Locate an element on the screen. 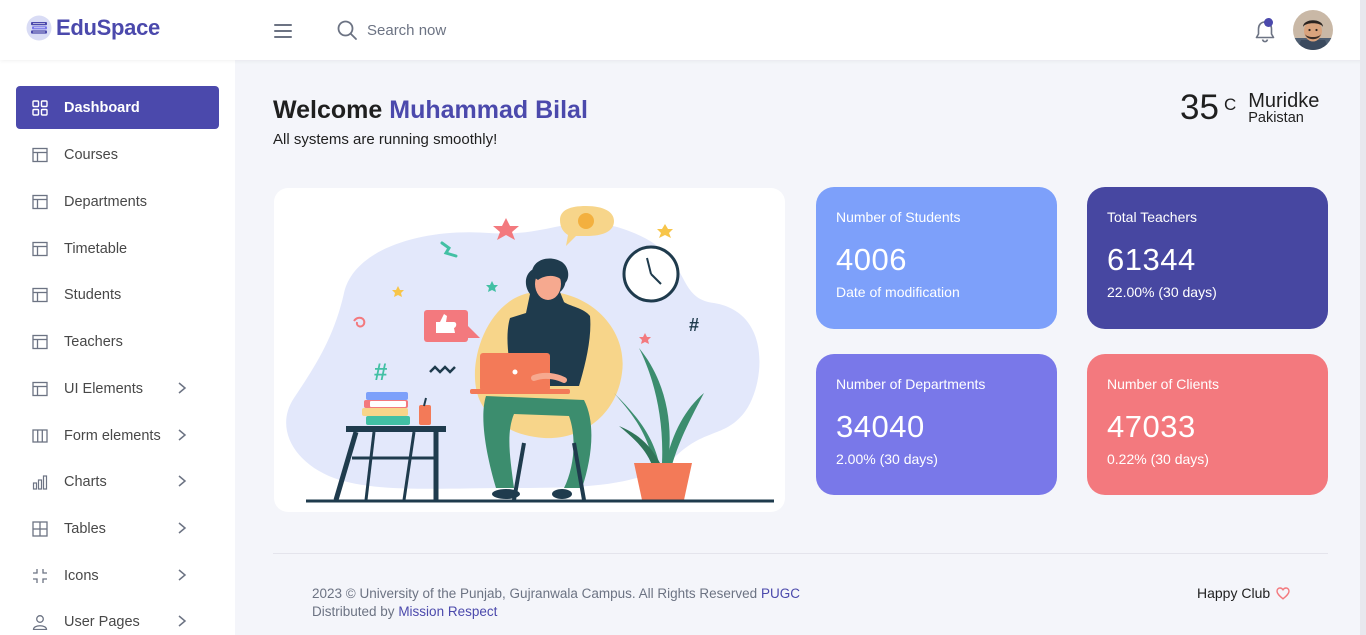 The image size is (1366, 635). grid-icon is located at coordinates (40, 107).